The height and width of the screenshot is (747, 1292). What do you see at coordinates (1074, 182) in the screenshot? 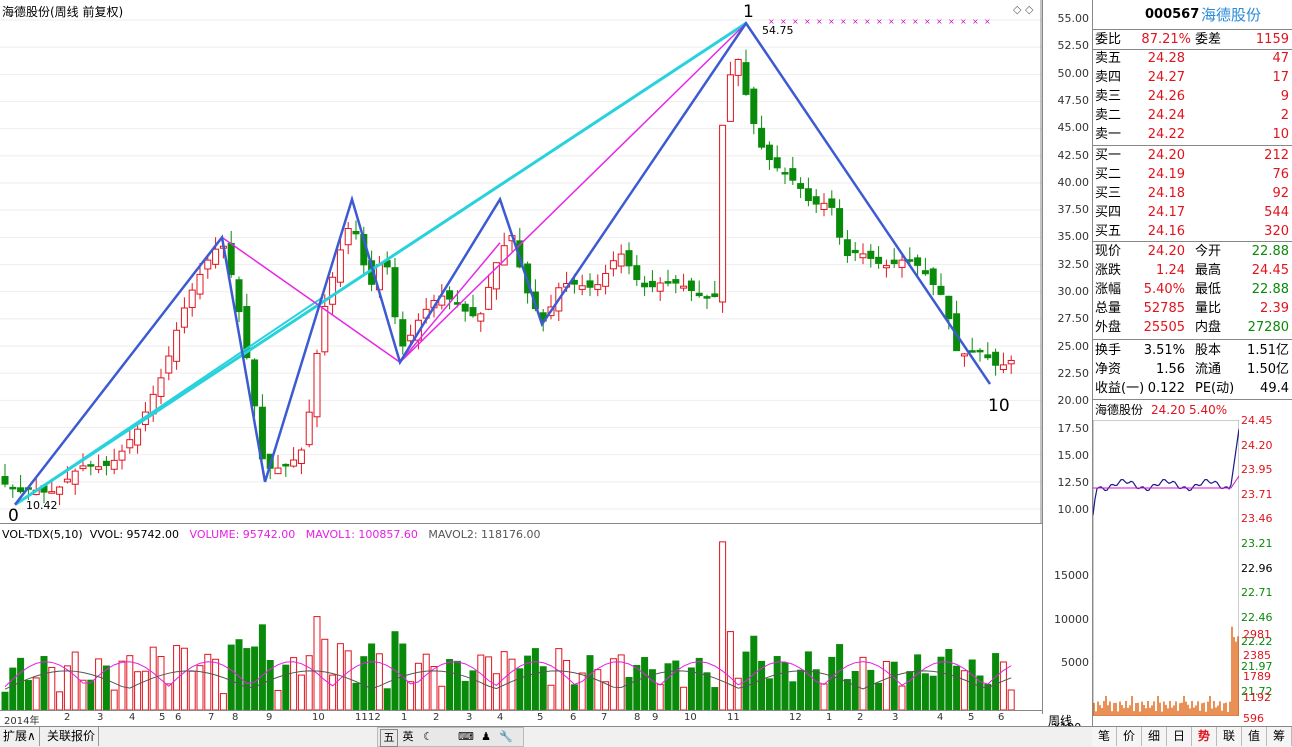
I see `price-tick: 40.00` at bounding box center [1074, 182].